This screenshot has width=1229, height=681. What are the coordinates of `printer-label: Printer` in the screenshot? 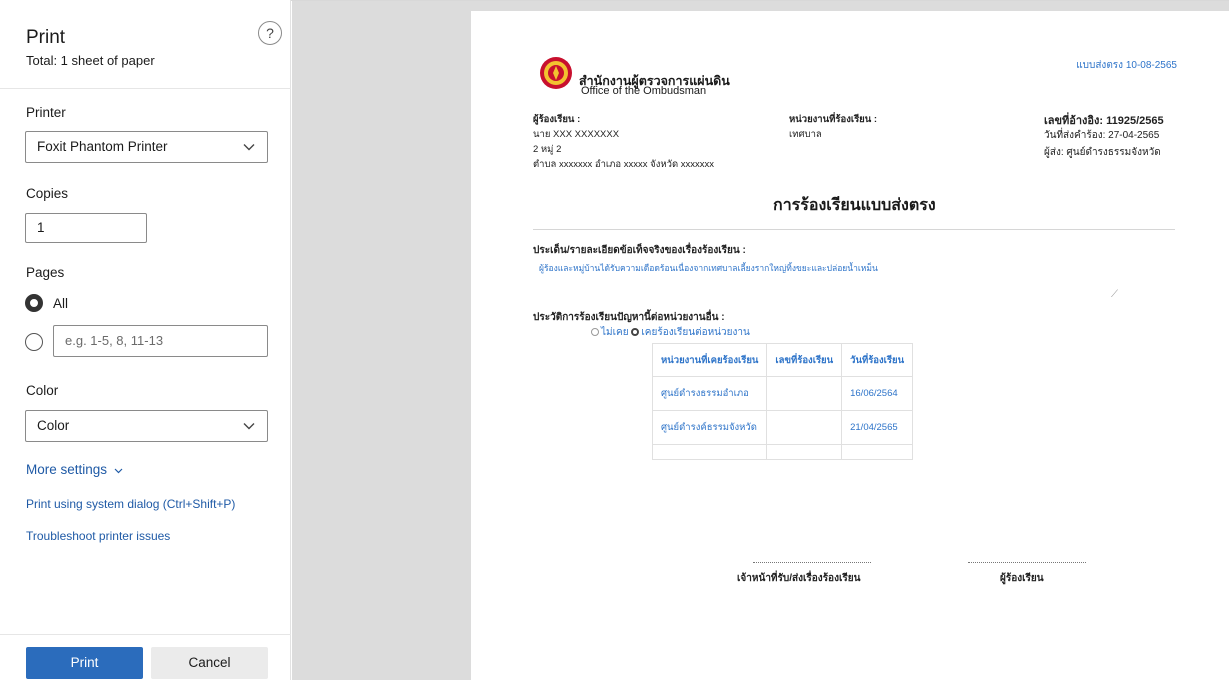 It's located at (46, 112).